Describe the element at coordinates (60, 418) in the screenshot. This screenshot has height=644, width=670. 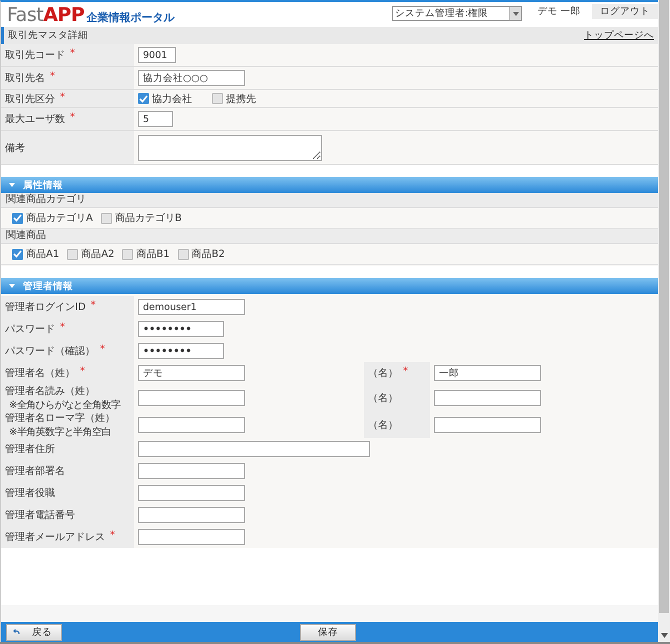
I see `field-label: 管理者名ローマ字（姓）` at that location.